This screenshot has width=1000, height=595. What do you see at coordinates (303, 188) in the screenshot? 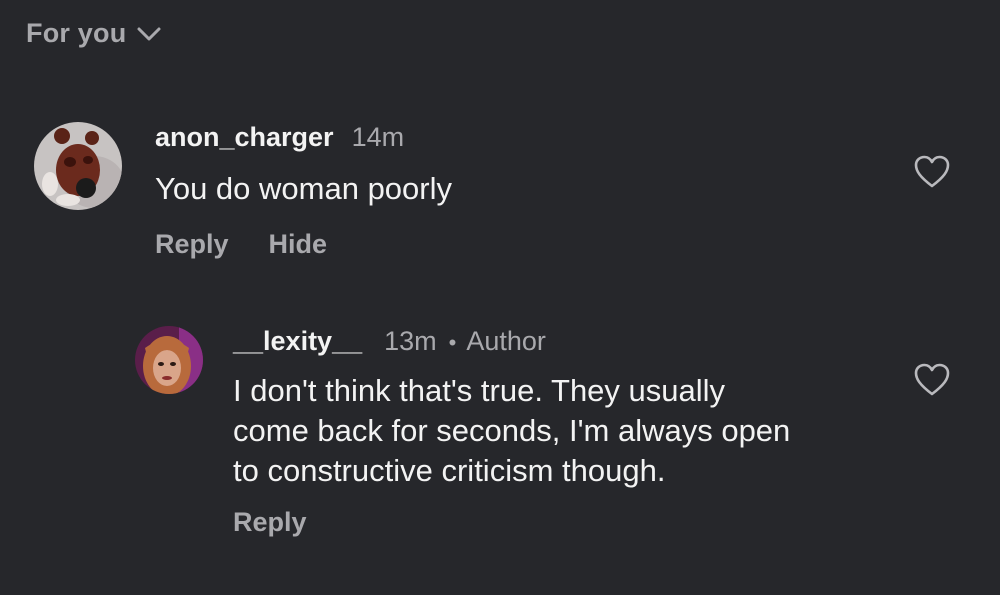
I see `comment-text: You do woman poorly` at bounding box center [303, 188].